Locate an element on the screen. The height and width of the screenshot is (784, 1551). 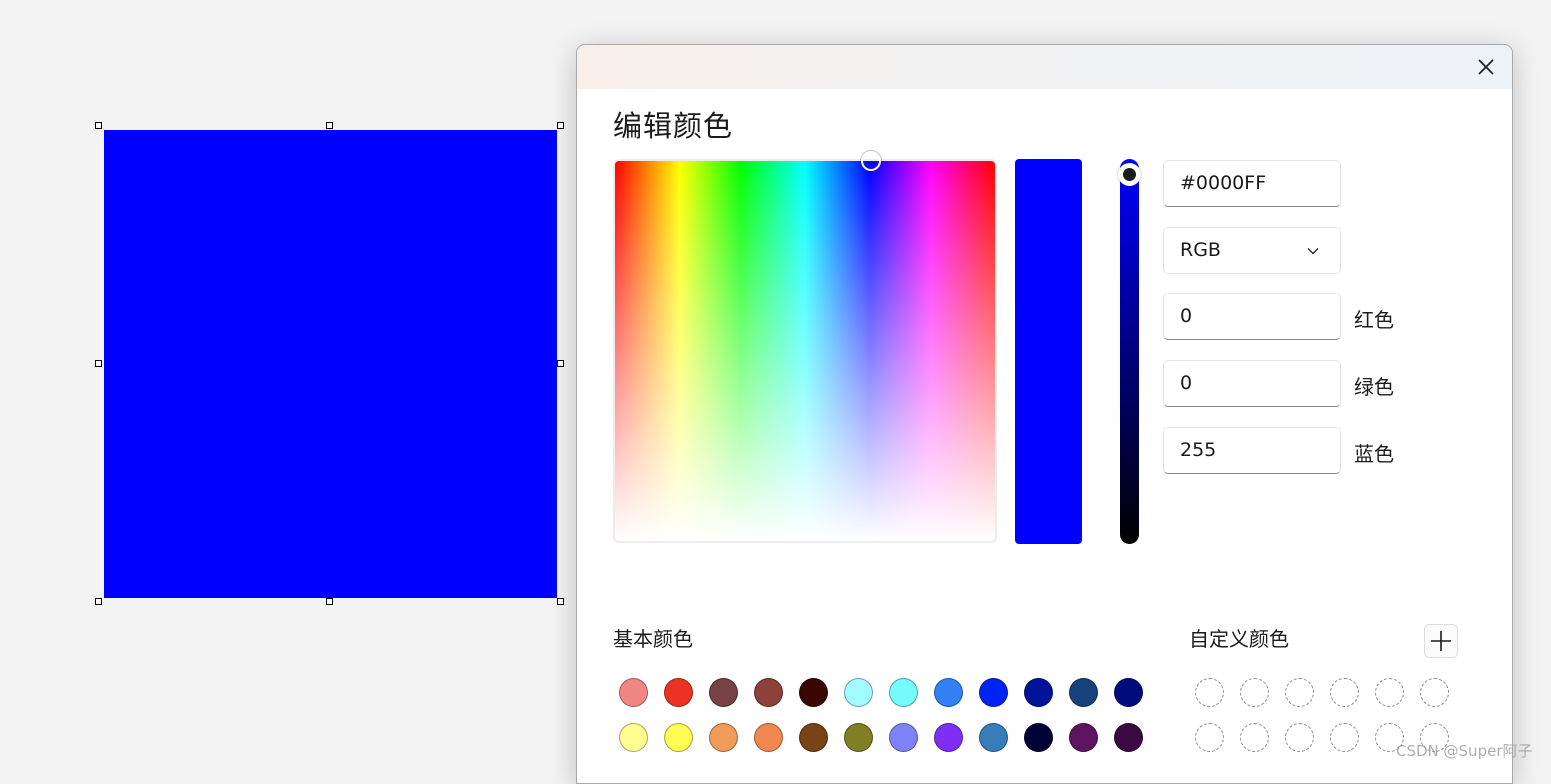
red-channel-input: 0 is located at coordinates (1252, 316).